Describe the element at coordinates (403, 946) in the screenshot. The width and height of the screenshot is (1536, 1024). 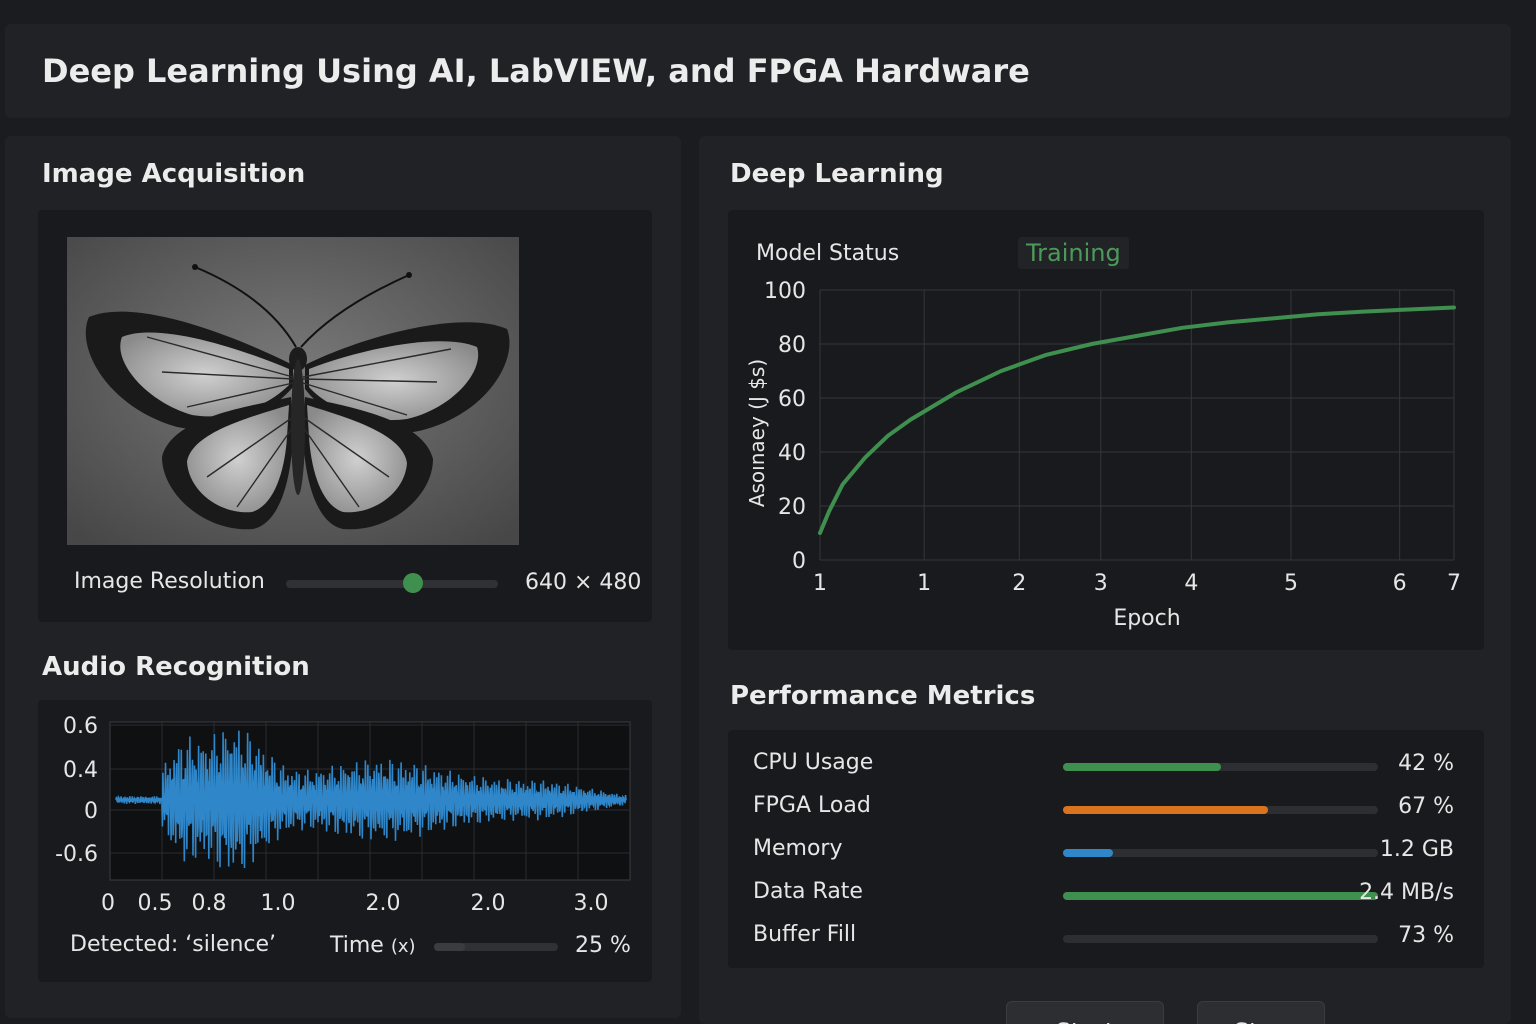
I see `time-unit: (x)` at that location.